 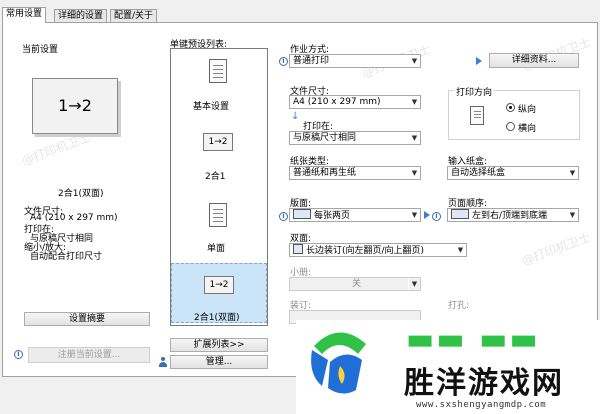 I want to click on page-order-select: 左到右/顶端到底端 ▼, so click(x=513, y=215).